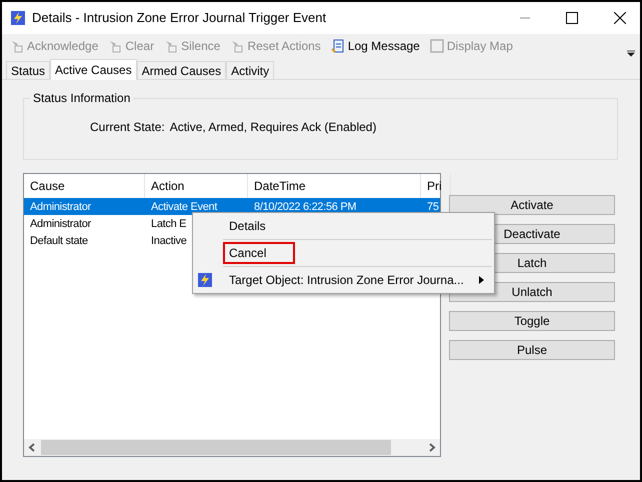  I want to click on state-value: Active, Armed, Requires Ack (Enabled), so click(273, 127).